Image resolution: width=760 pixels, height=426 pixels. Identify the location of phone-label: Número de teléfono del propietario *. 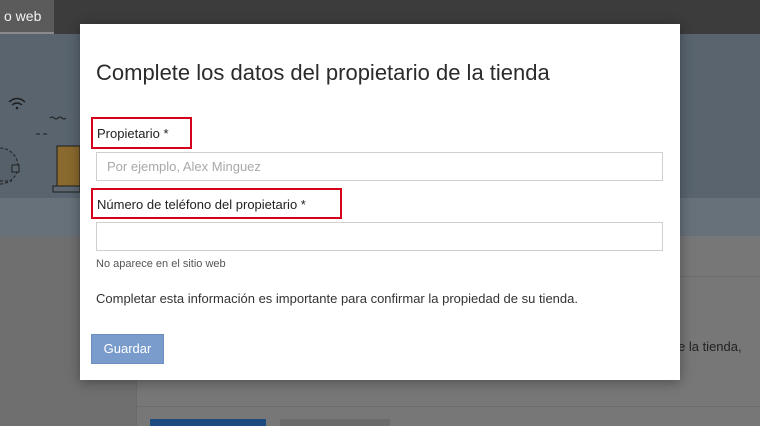
(216, 203).